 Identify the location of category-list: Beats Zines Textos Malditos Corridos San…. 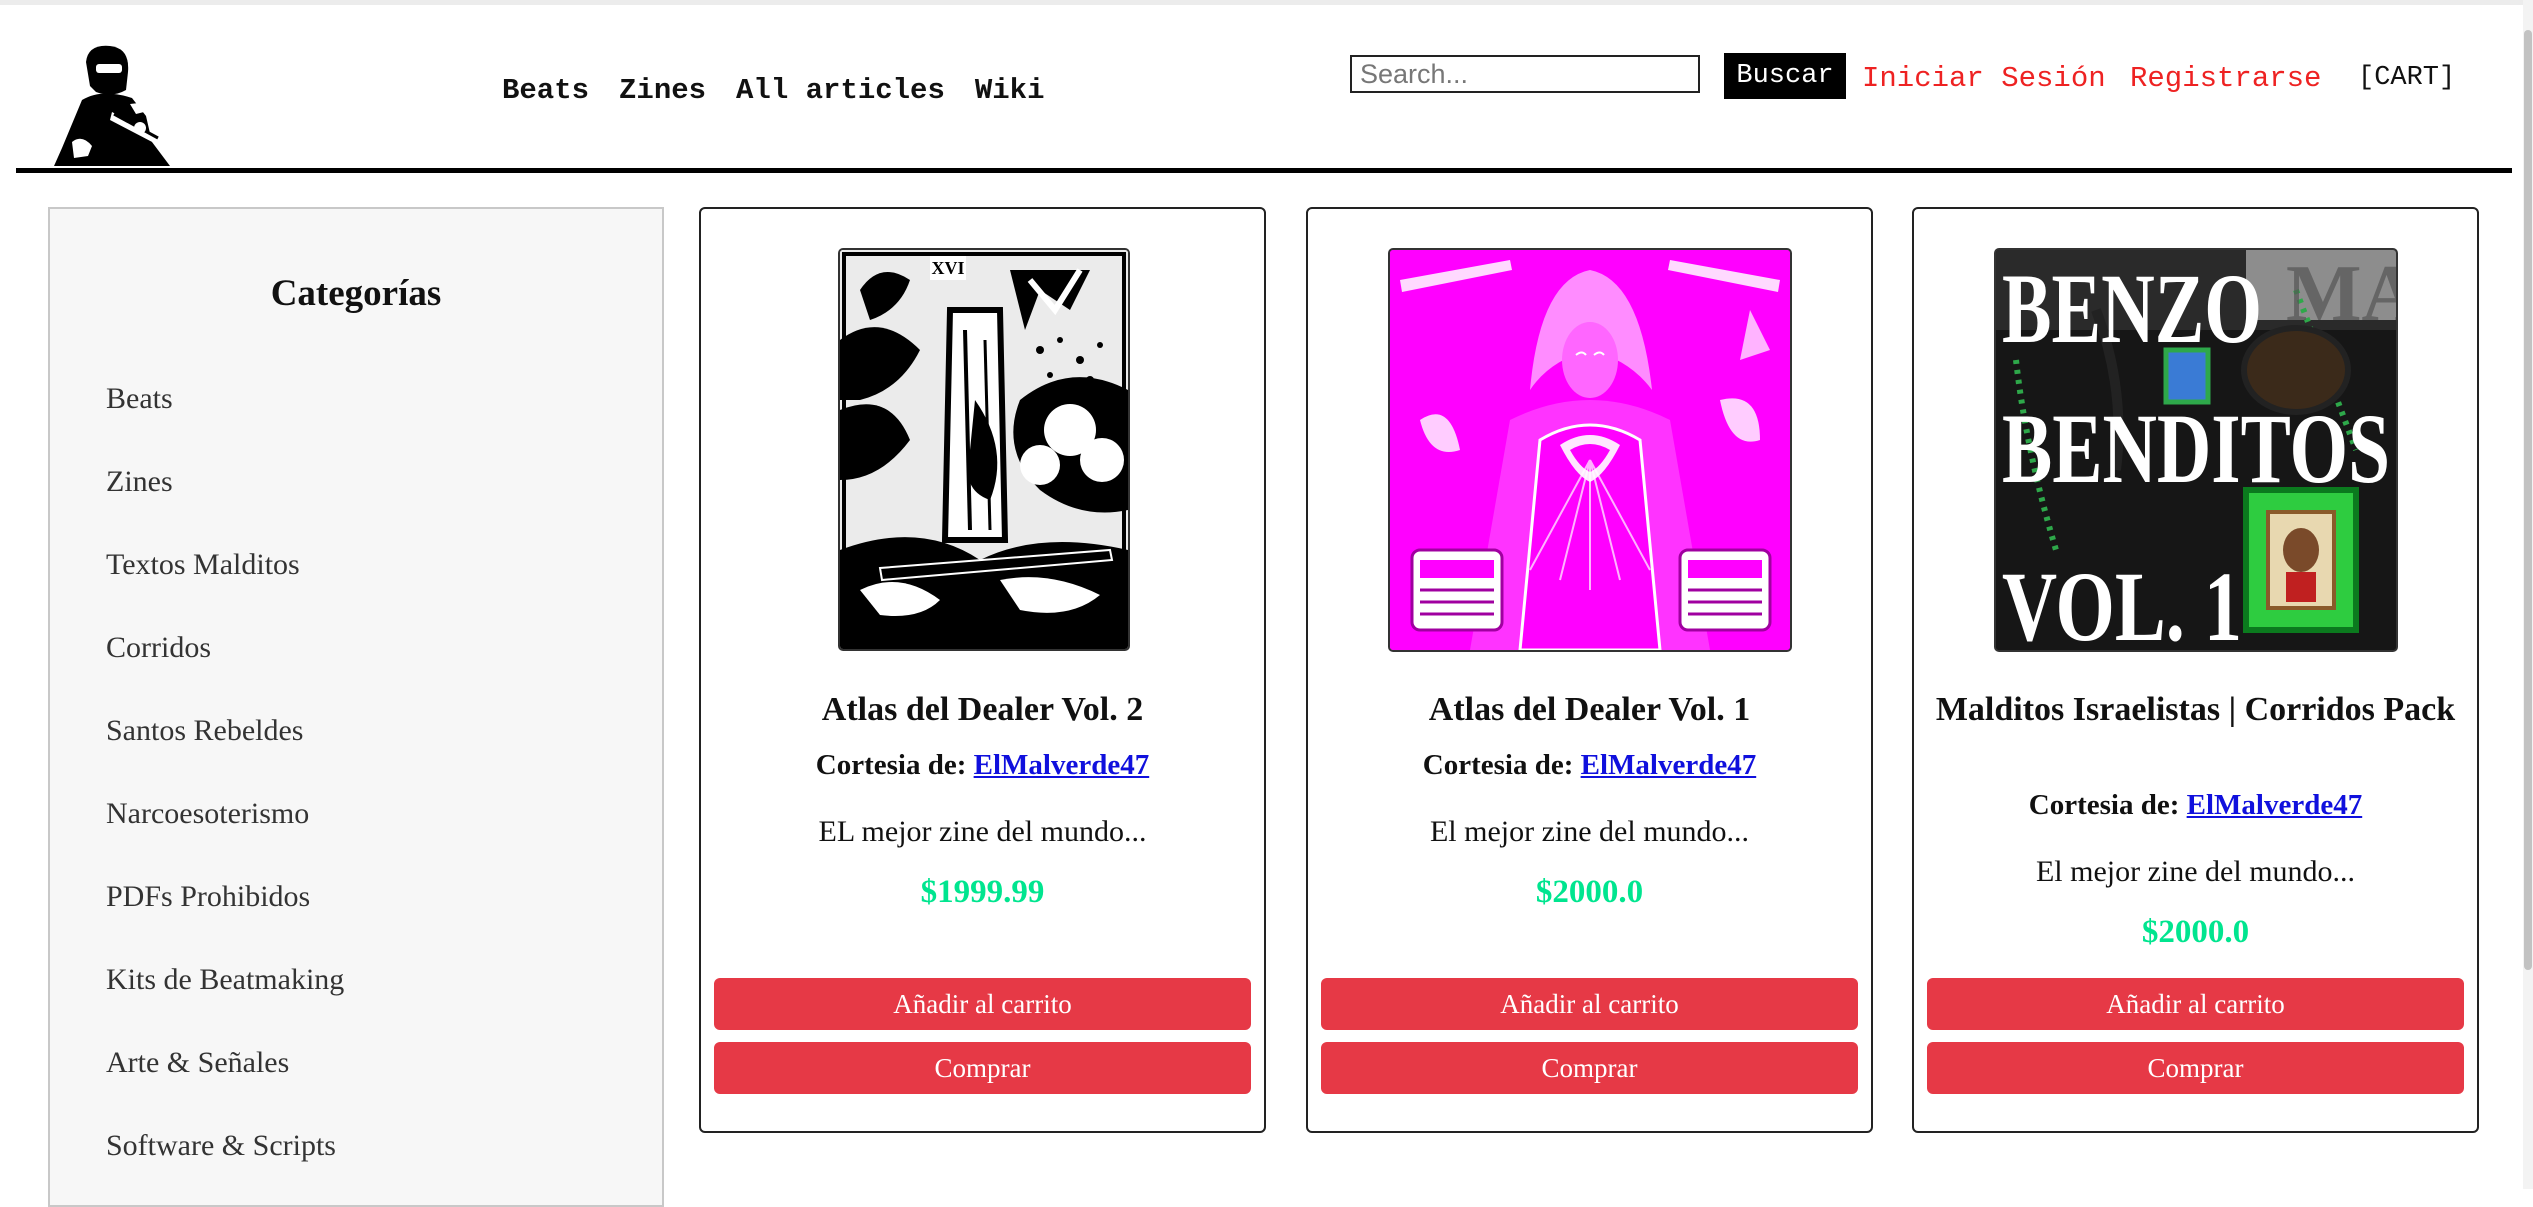
(225, 772).